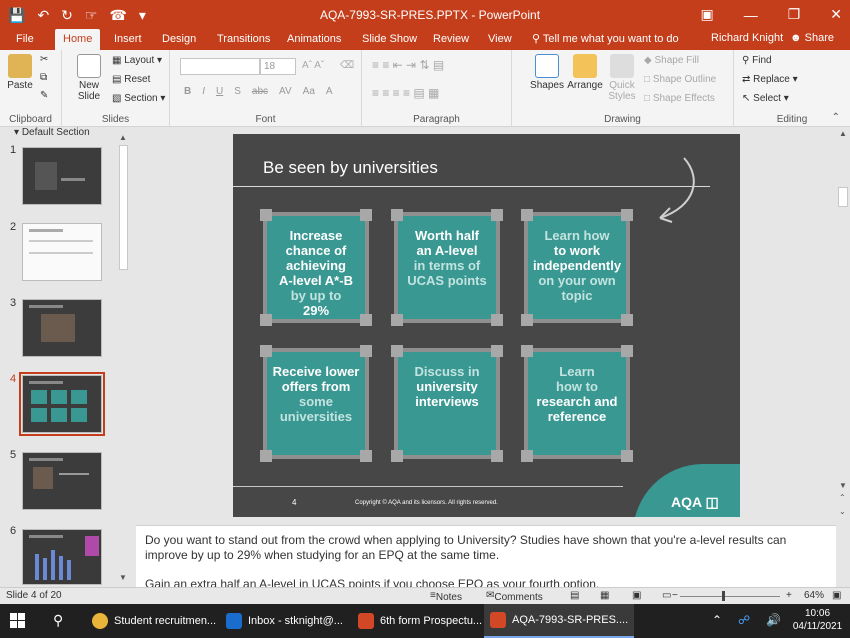 The image size is (850, 638). Describe the element at coordinates (43, 15) in the screenshot. I see `undo-icon: ↶` at that location.